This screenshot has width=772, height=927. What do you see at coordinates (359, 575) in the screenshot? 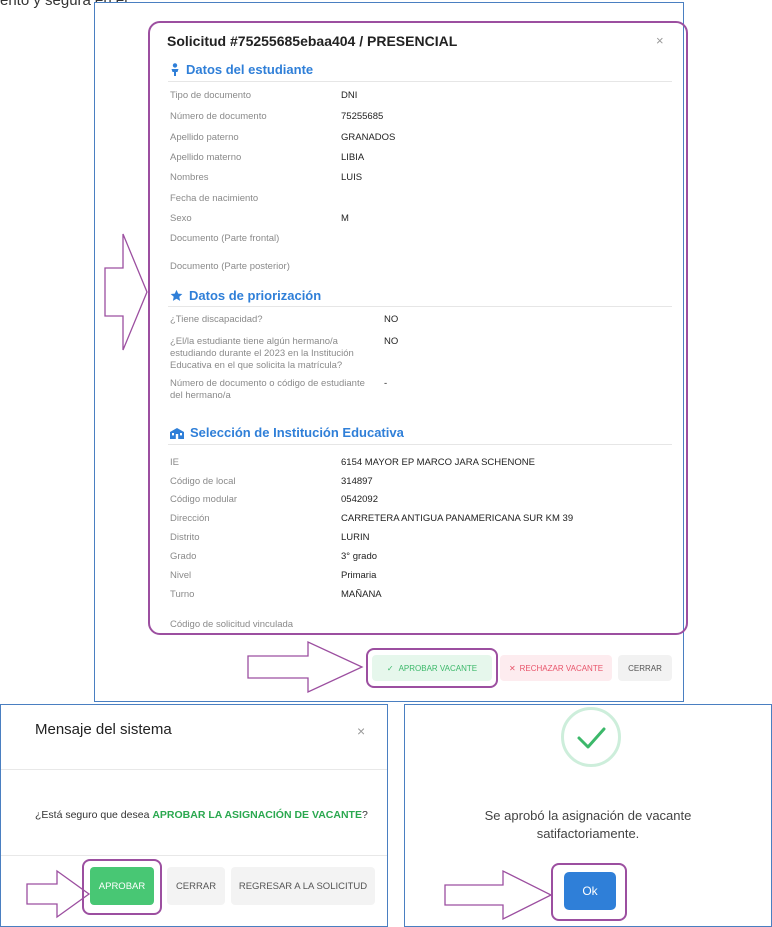
I see `field-value: Primaria` at bounding box center [359, 575].